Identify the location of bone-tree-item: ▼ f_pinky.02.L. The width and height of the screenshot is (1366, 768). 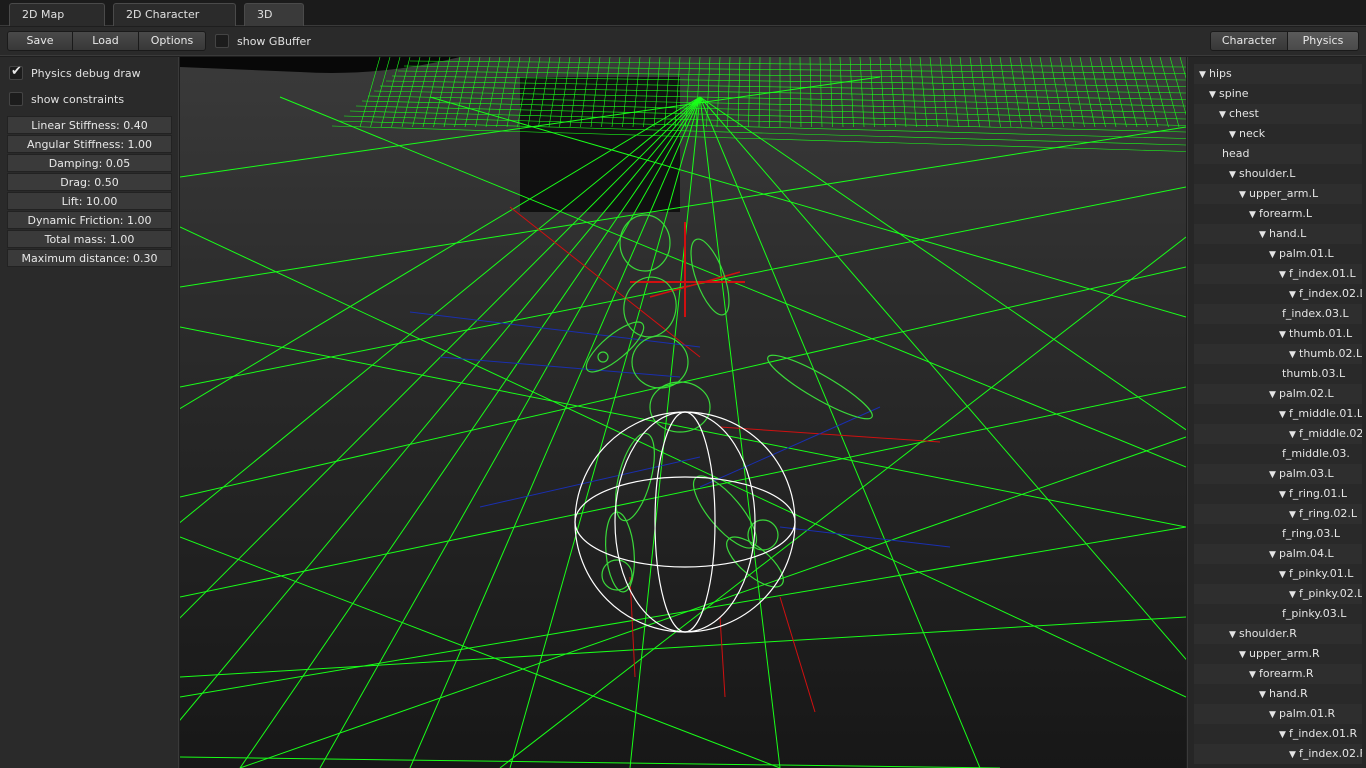
(1278, 594).